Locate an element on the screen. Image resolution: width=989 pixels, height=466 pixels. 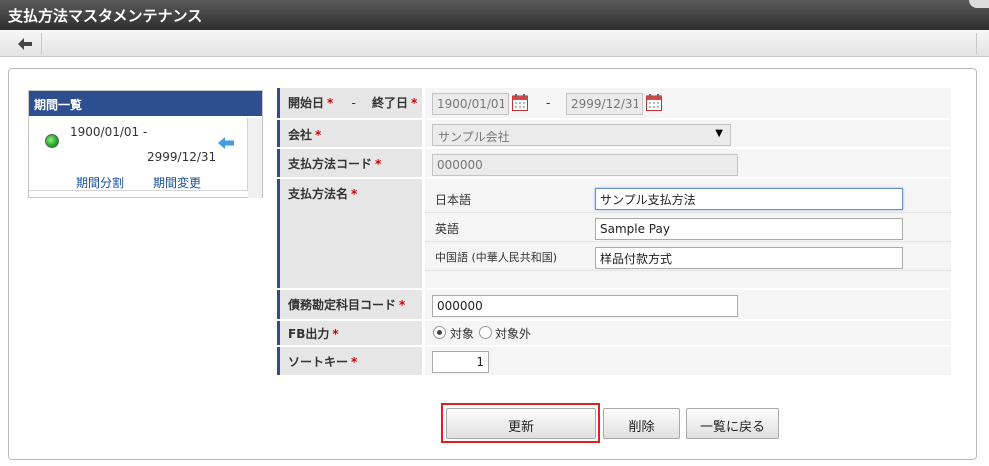
toolbar-divider is located at coordinates (976, 43).